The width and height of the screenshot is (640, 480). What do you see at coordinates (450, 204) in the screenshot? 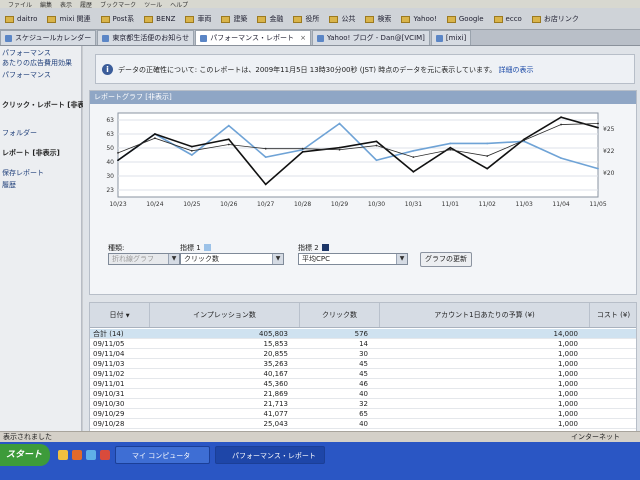
I see `x-tick-label: 11/01` at bounding box center [450, 204].